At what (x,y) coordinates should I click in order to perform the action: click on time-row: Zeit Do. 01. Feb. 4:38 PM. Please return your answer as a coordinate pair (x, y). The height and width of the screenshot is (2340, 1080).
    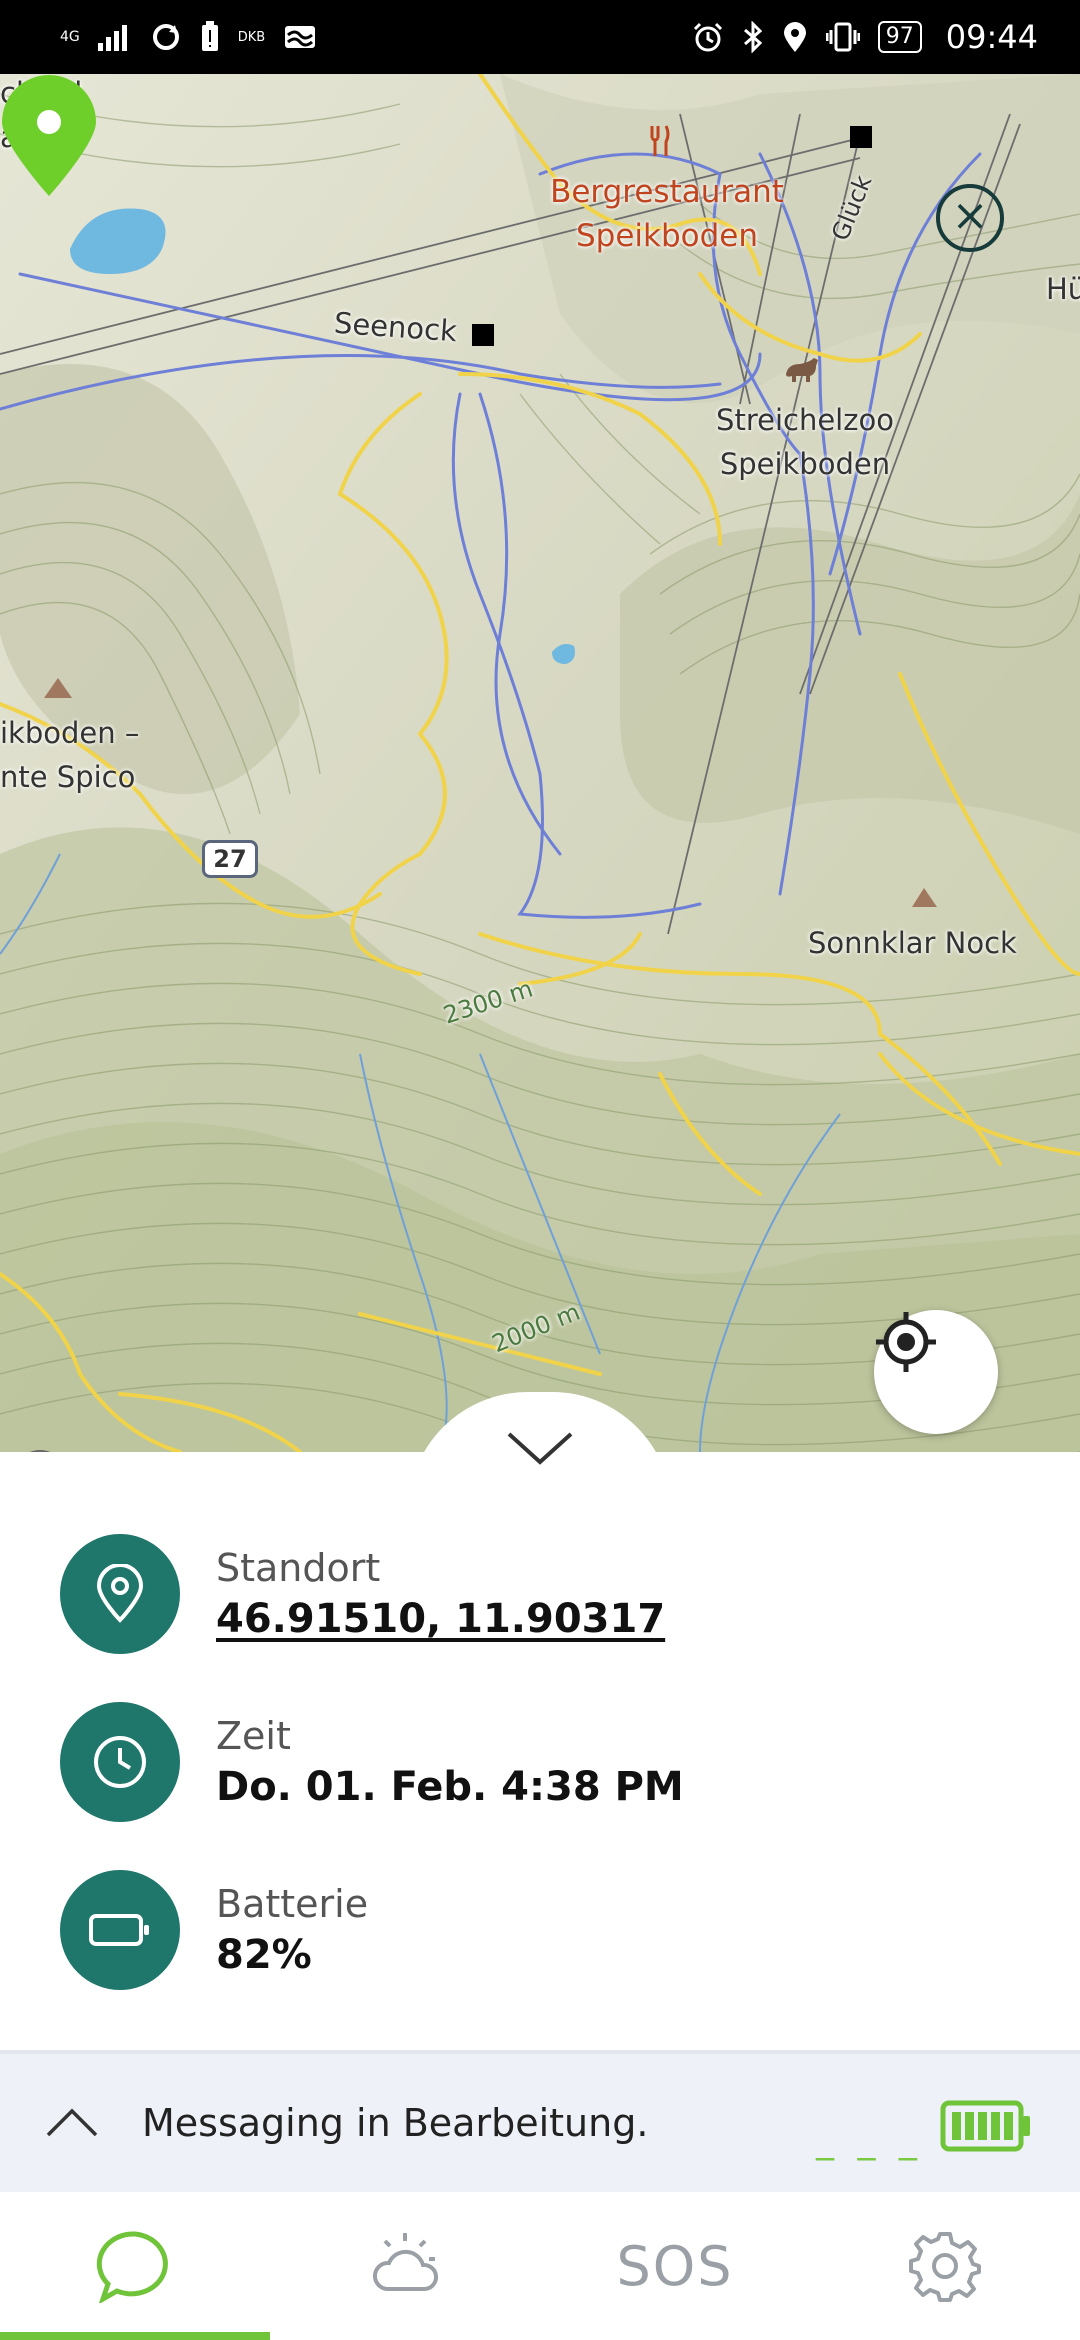
    Looking at the image, I should click on (372, 1762).